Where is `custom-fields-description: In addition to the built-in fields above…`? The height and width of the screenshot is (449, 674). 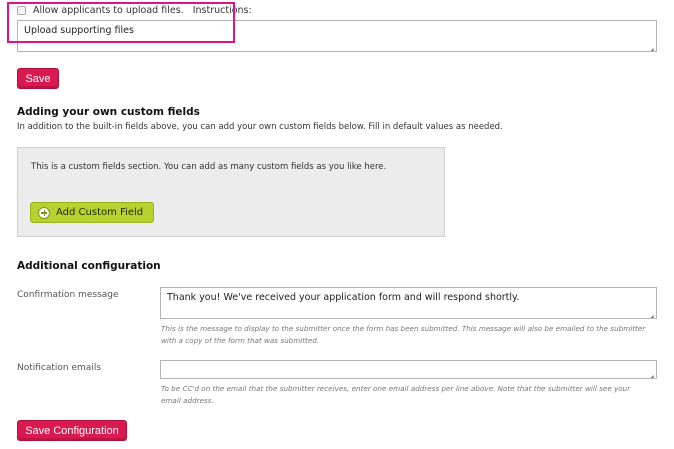 custom-fields-description: In addition to the built-in fields above… is located at coordinates (260, 127).